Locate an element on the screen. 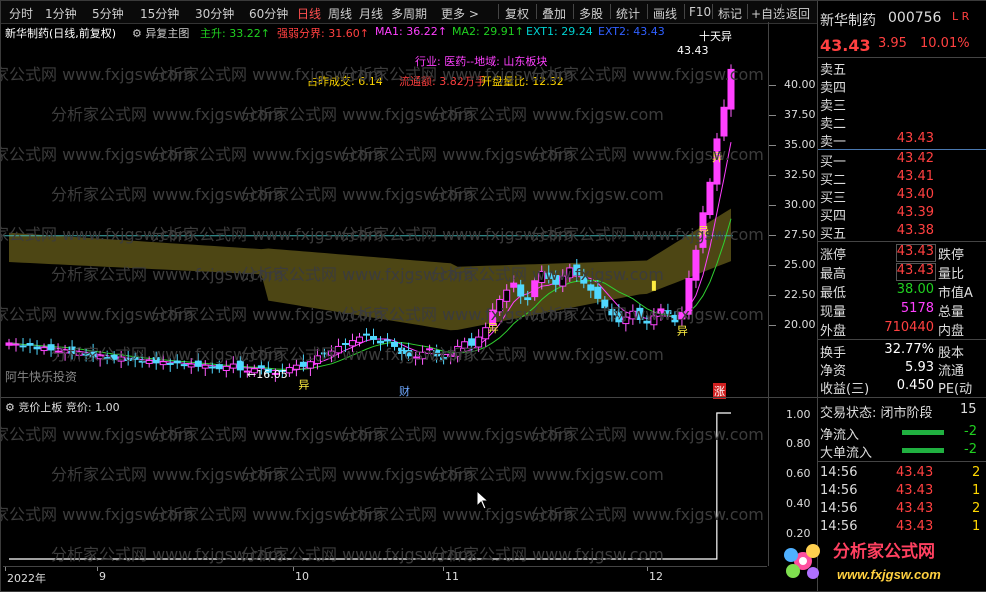  time-tick: 11 is located at coordinates (452, 576).